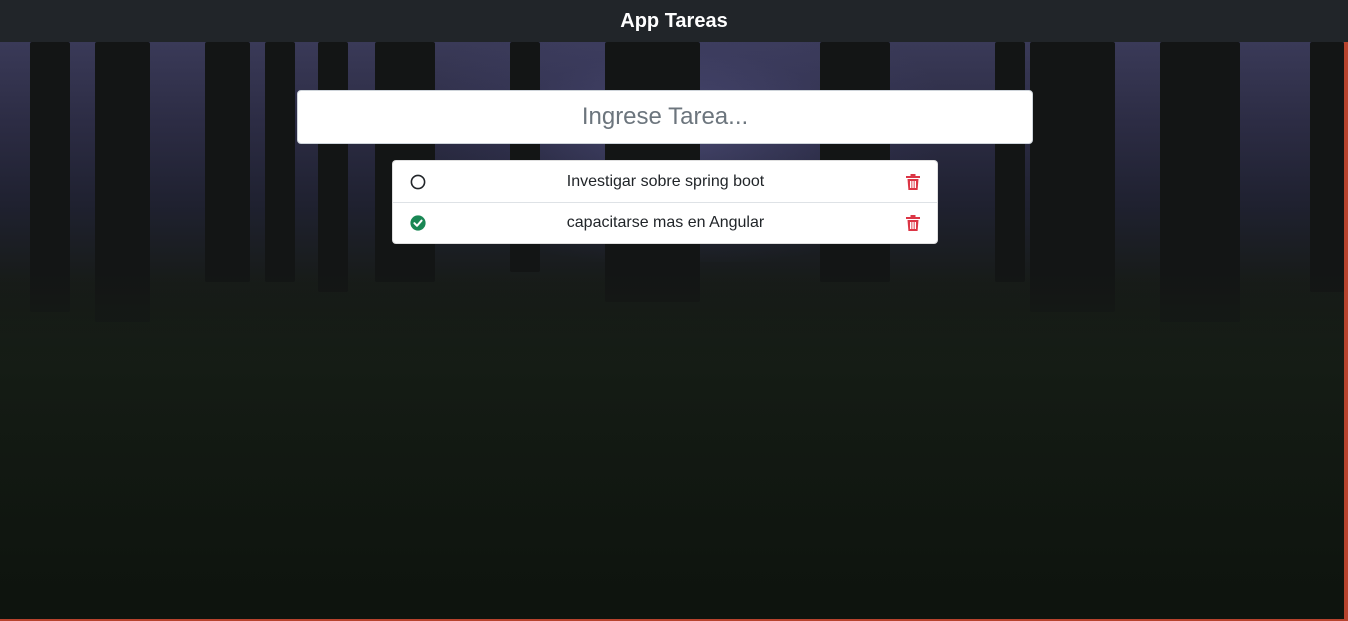  I want to click on navbar: App Tareas, so click(674, 21).